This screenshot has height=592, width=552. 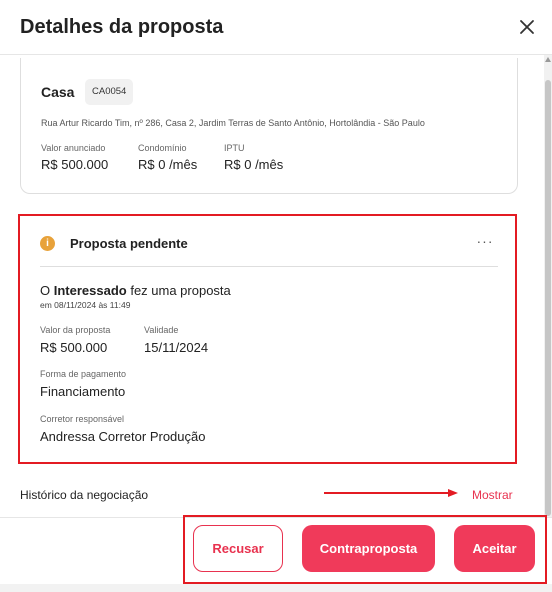 What do you see at coordinates (47, 290) in the screenshot?
I see `intro-prefix: O` at bounding box center [47, 290].